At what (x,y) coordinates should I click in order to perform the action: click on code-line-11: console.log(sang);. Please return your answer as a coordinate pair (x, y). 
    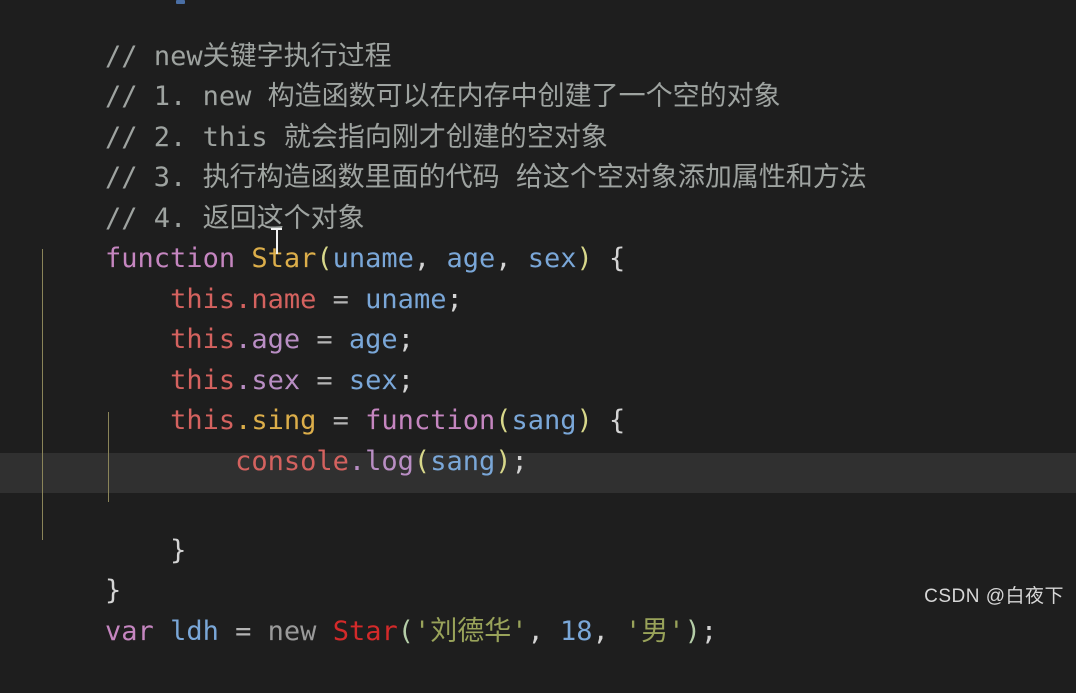
    Looking at the image, I should click on (538, 439).